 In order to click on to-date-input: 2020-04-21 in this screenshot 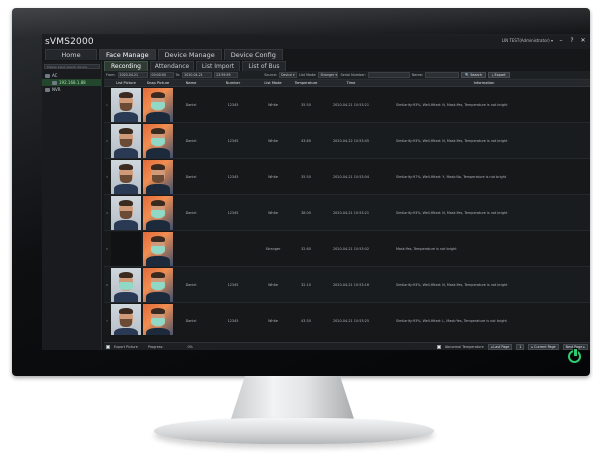, I will do `click(197, 75)`.